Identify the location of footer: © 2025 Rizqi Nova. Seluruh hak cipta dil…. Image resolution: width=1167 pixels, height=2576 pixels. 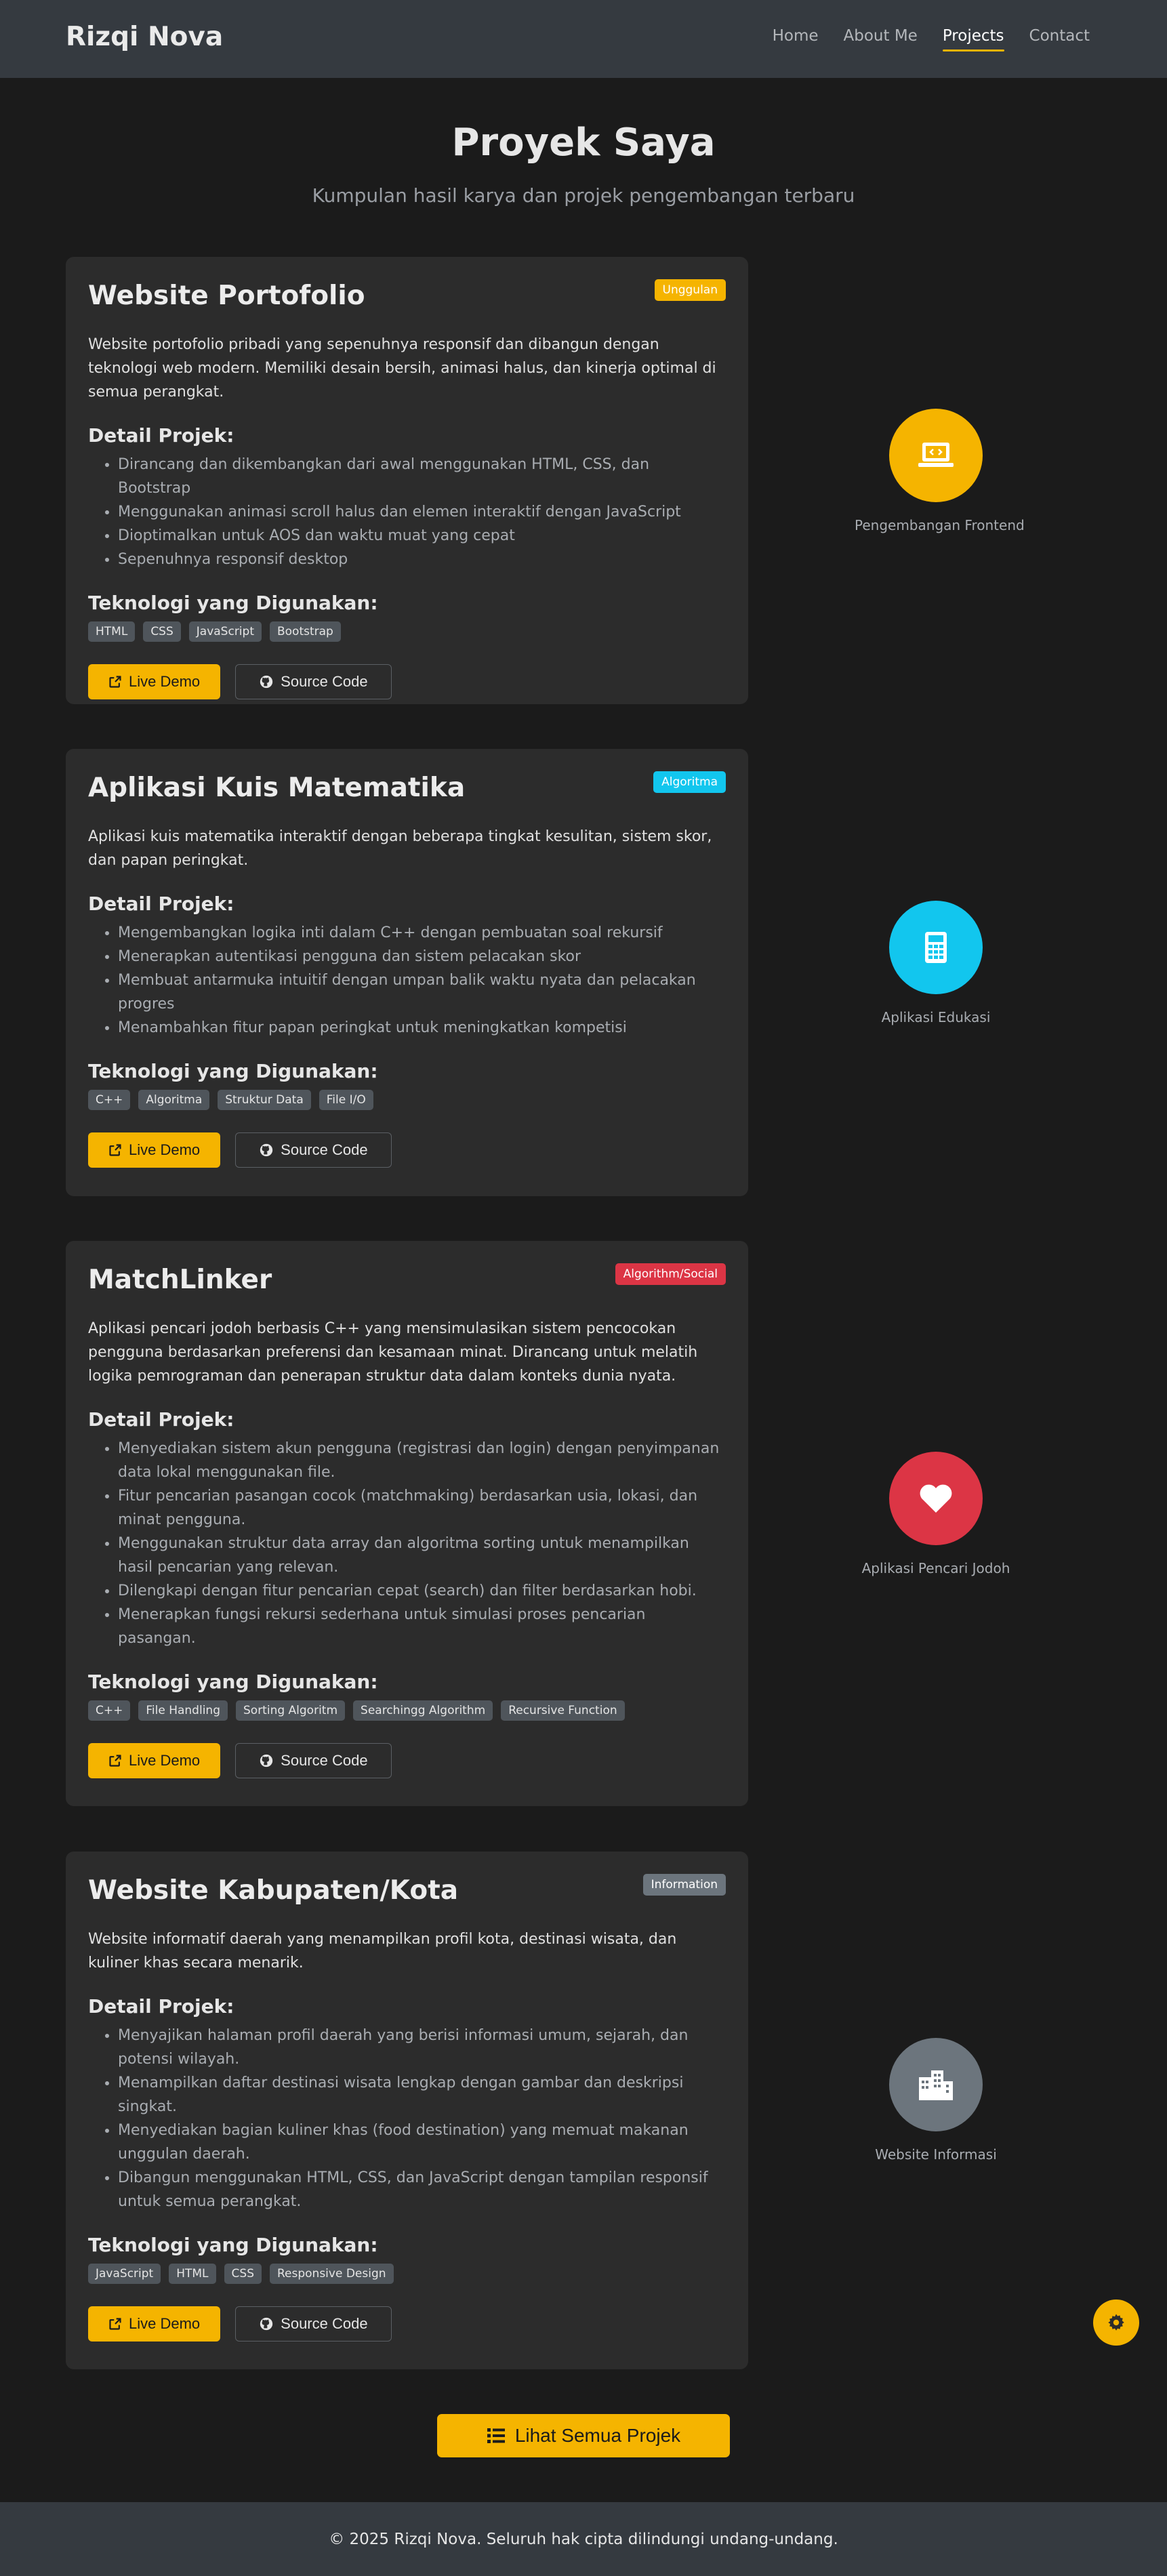
(583, 2539).